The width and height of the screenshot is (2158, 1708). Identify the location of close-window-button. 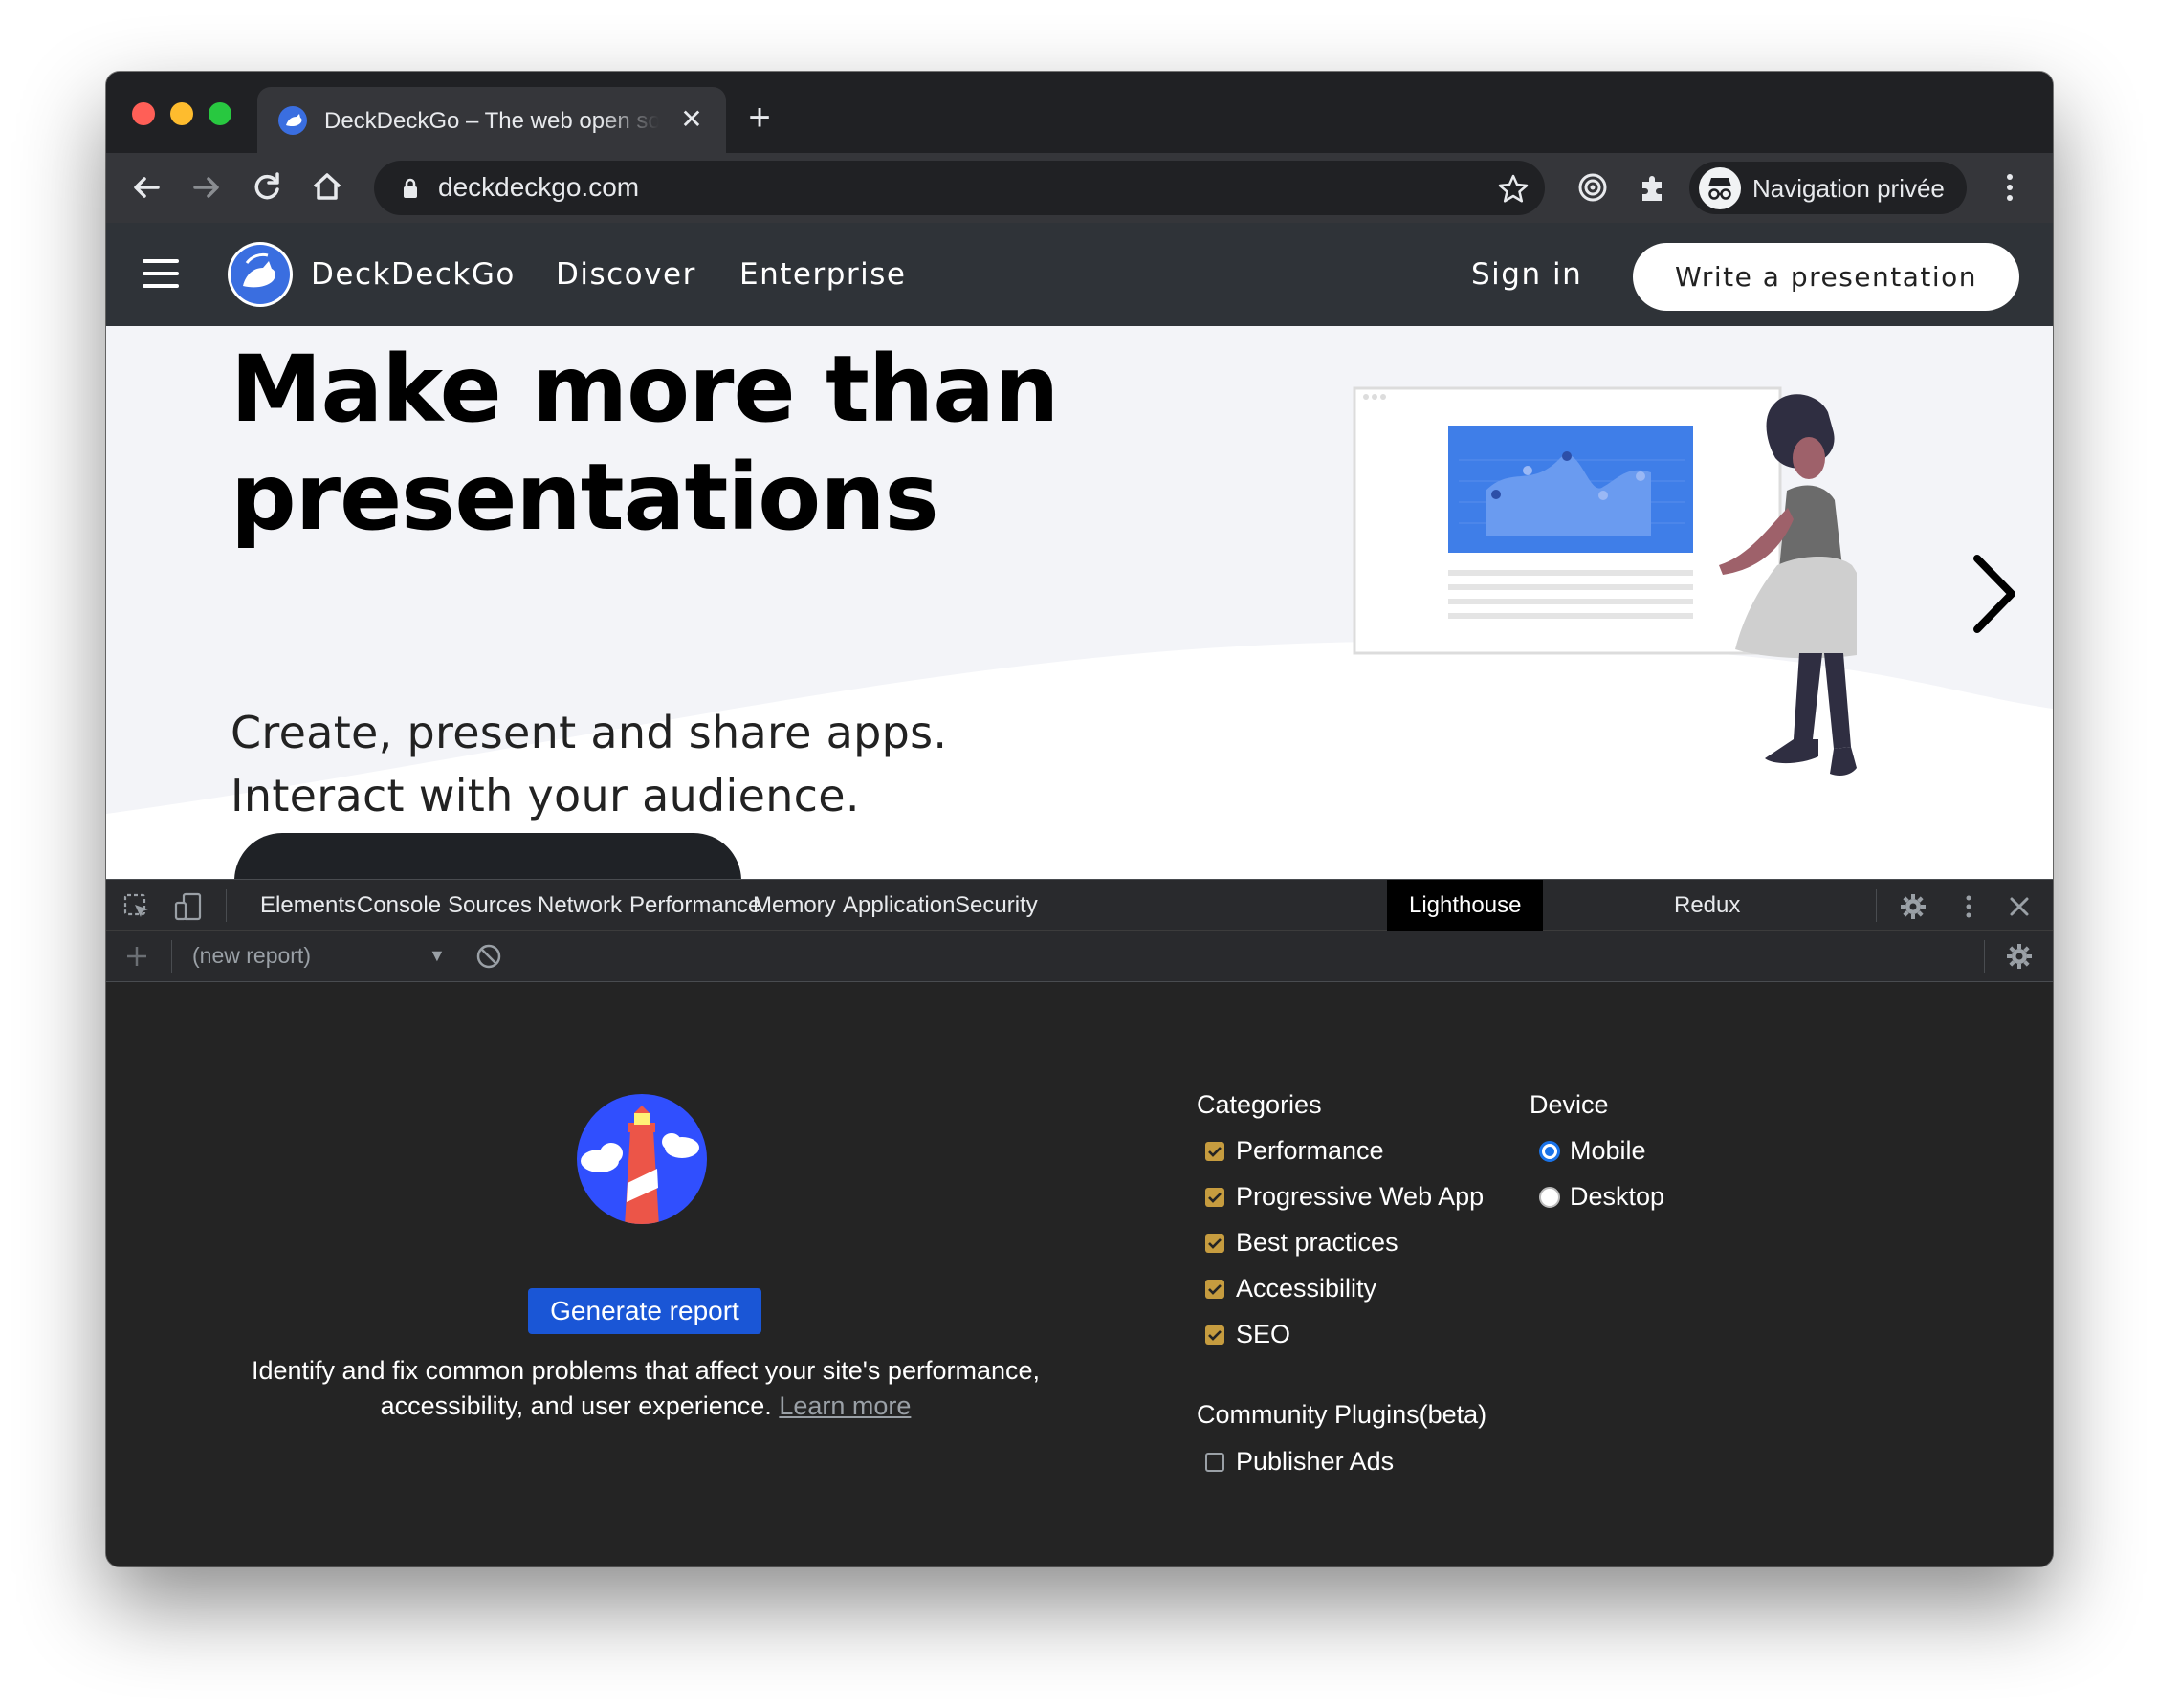
(143, 113).